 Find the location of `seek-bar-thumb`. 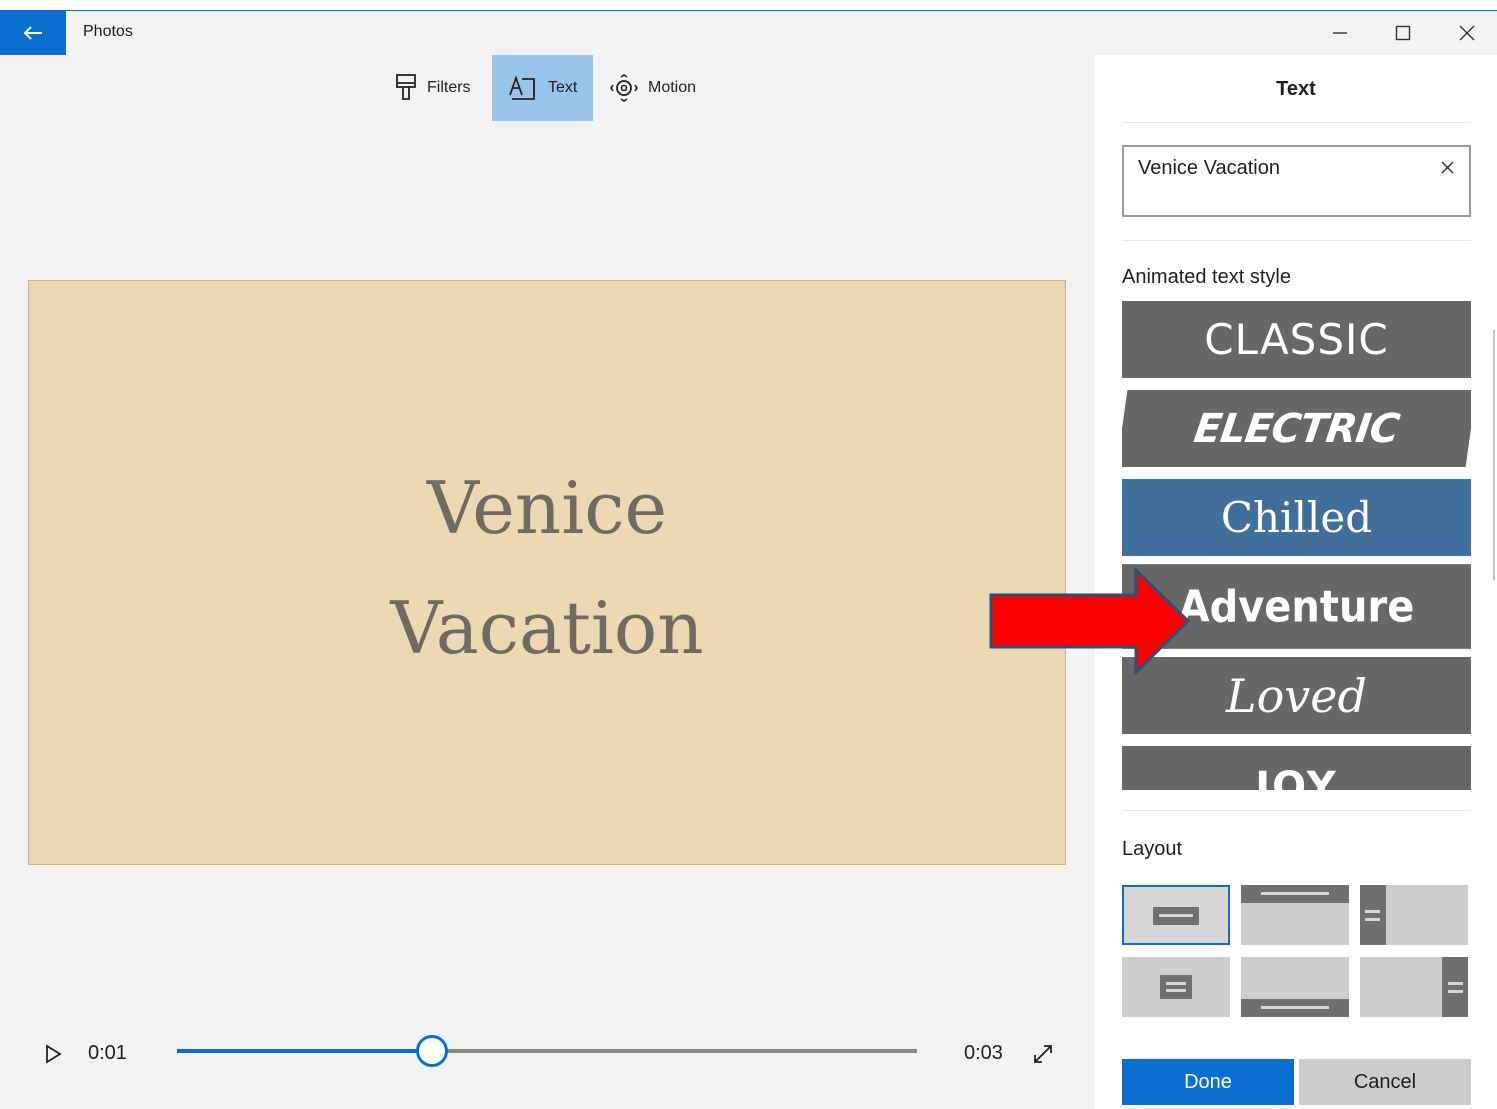

seek-bar-thumb is located at coordinates (432, 1051).